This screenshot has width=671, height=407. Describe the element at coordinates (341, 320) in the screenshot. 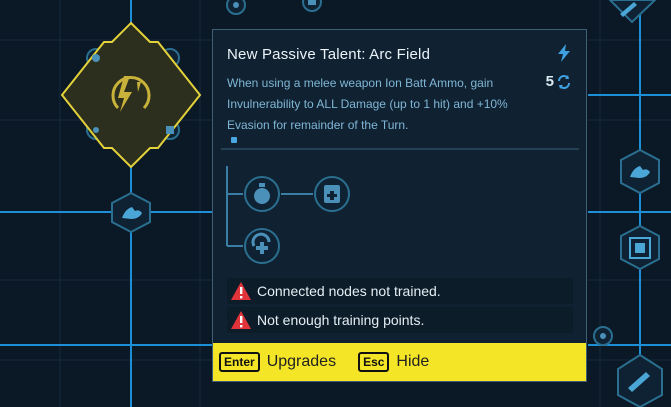

I see `warning-text: Not enough training points.` at that location.